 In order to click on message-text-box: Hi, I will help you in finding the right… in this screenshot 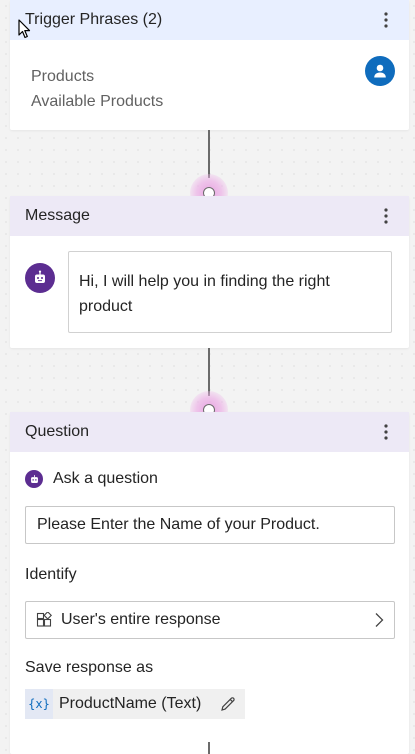, I will do `click(230, 292)`.